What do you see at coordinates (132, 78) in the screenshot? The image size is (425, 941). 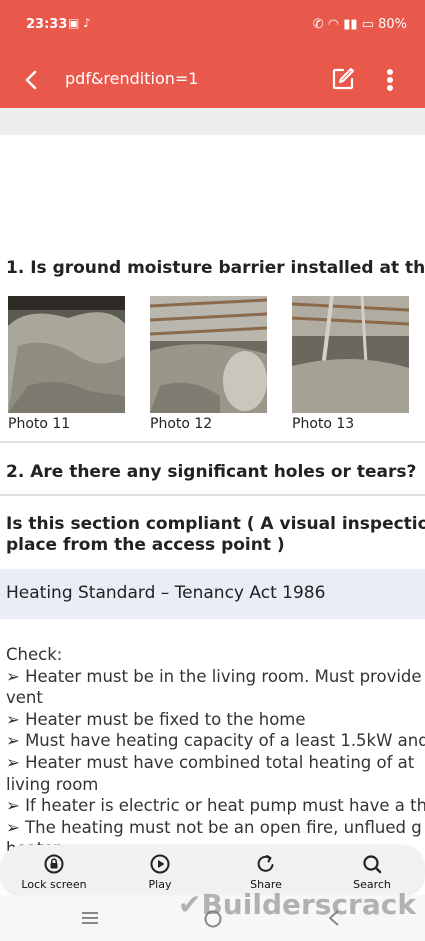 I see `page-title: pdf&rendition=1` at bounding box center [132, 78].